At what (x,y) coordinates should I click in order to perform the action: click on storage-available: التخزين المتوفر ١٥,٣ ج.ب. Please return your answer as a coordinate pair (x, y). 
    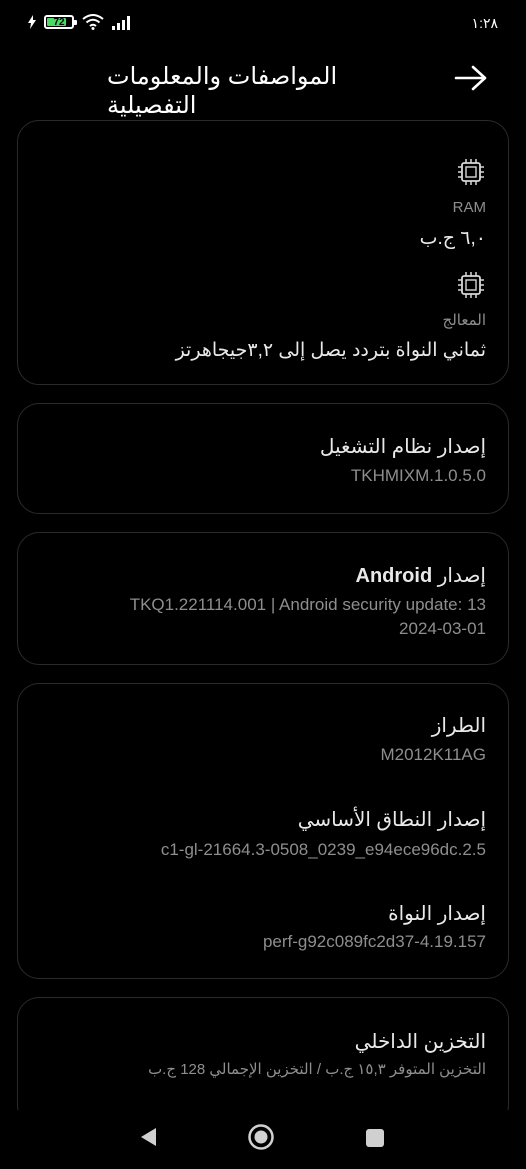
    Looking at the image, I should click on (405, 1069).